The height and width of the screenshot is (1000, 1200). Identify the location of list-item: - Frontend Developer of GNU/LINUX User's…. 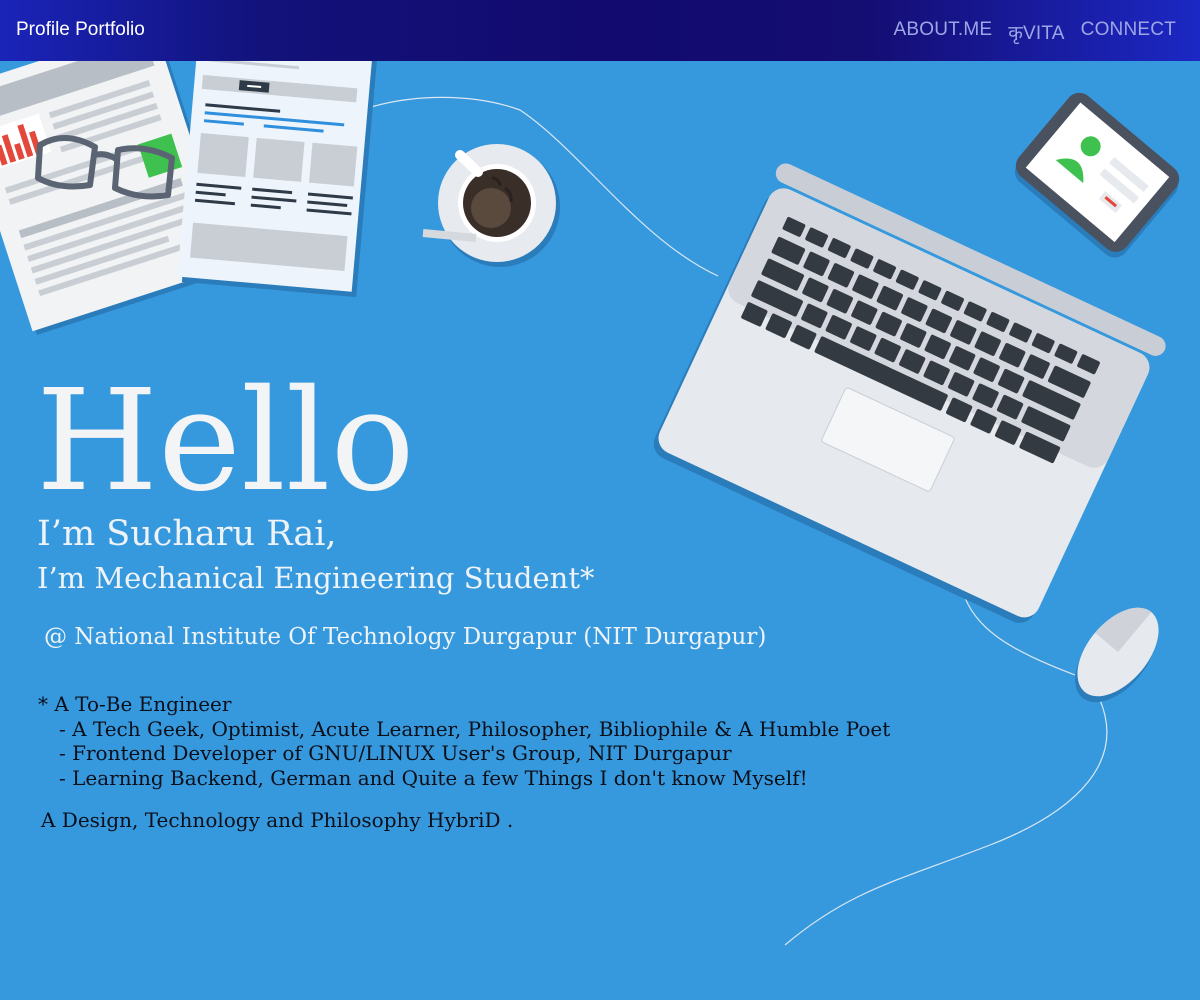
(395, 753).